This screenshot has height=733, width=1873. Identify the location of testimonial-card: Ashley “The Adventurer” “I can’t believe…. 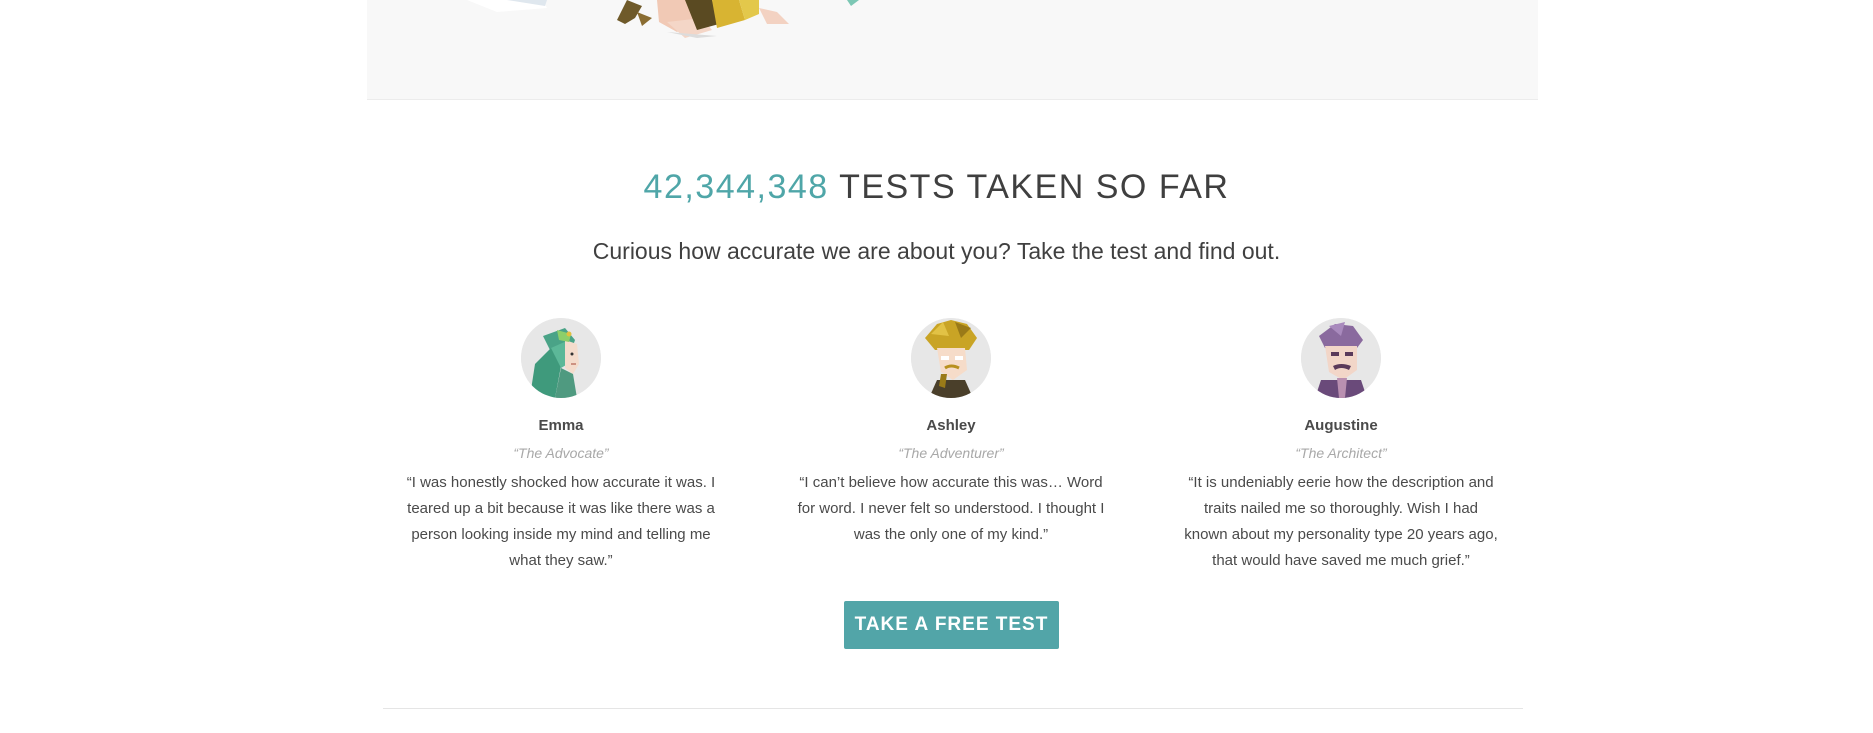
(951, 433).